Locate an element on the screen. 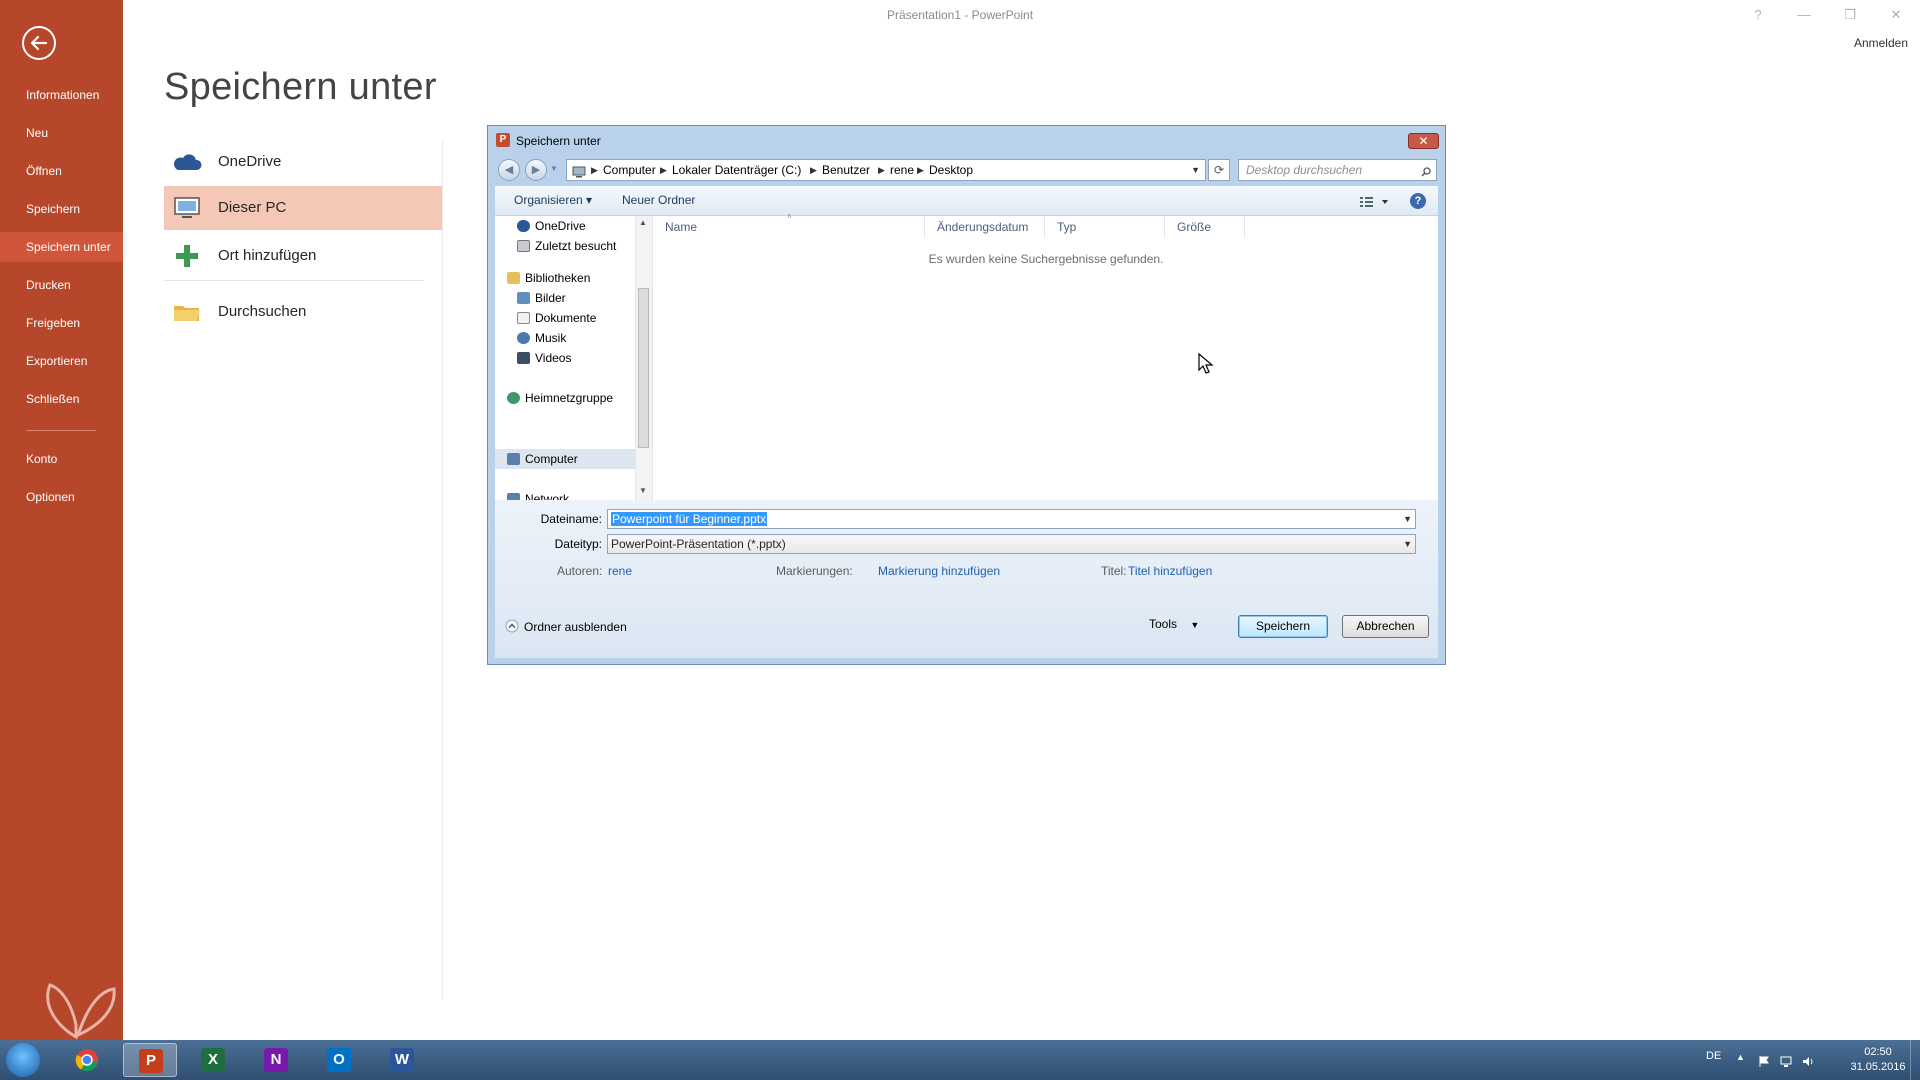 Image resolution: width=1920 pixels, height=1080 pixels. back-icon: ◀ is located at coordinates (509, 170).